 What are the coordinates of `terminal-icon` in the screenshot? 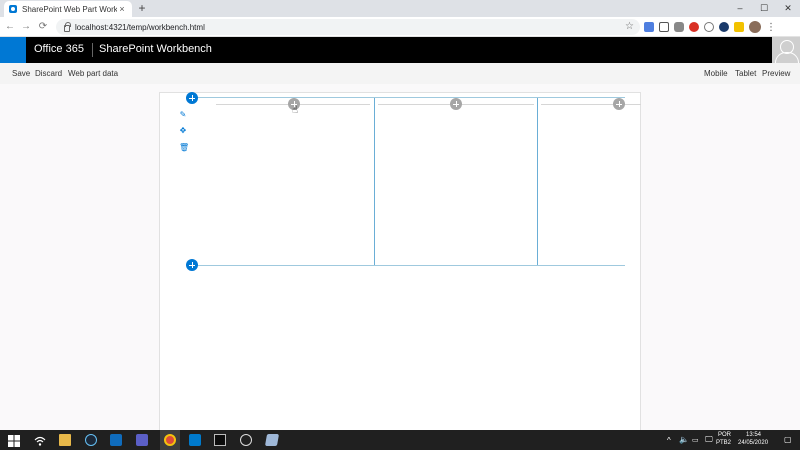 It's located at (220, 440).